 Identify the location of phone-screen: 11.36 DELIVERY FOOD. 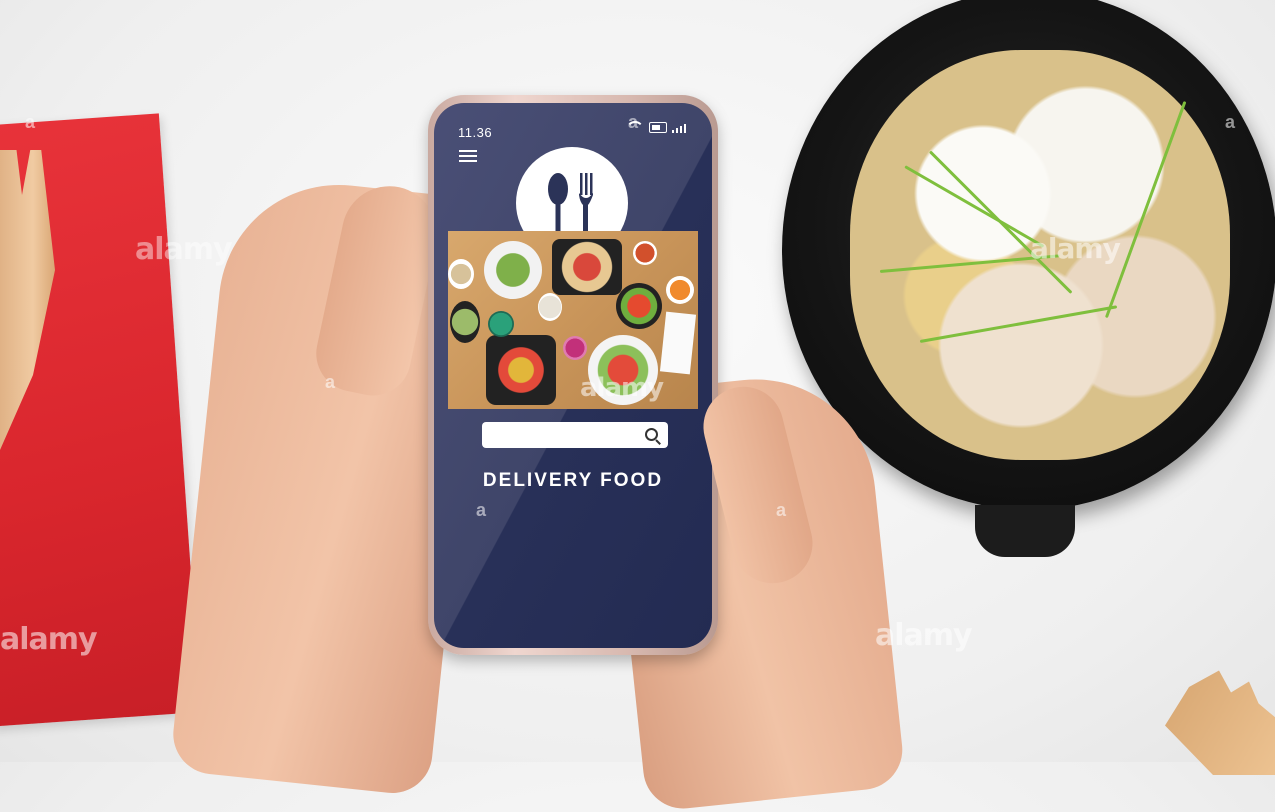
(573, 375).